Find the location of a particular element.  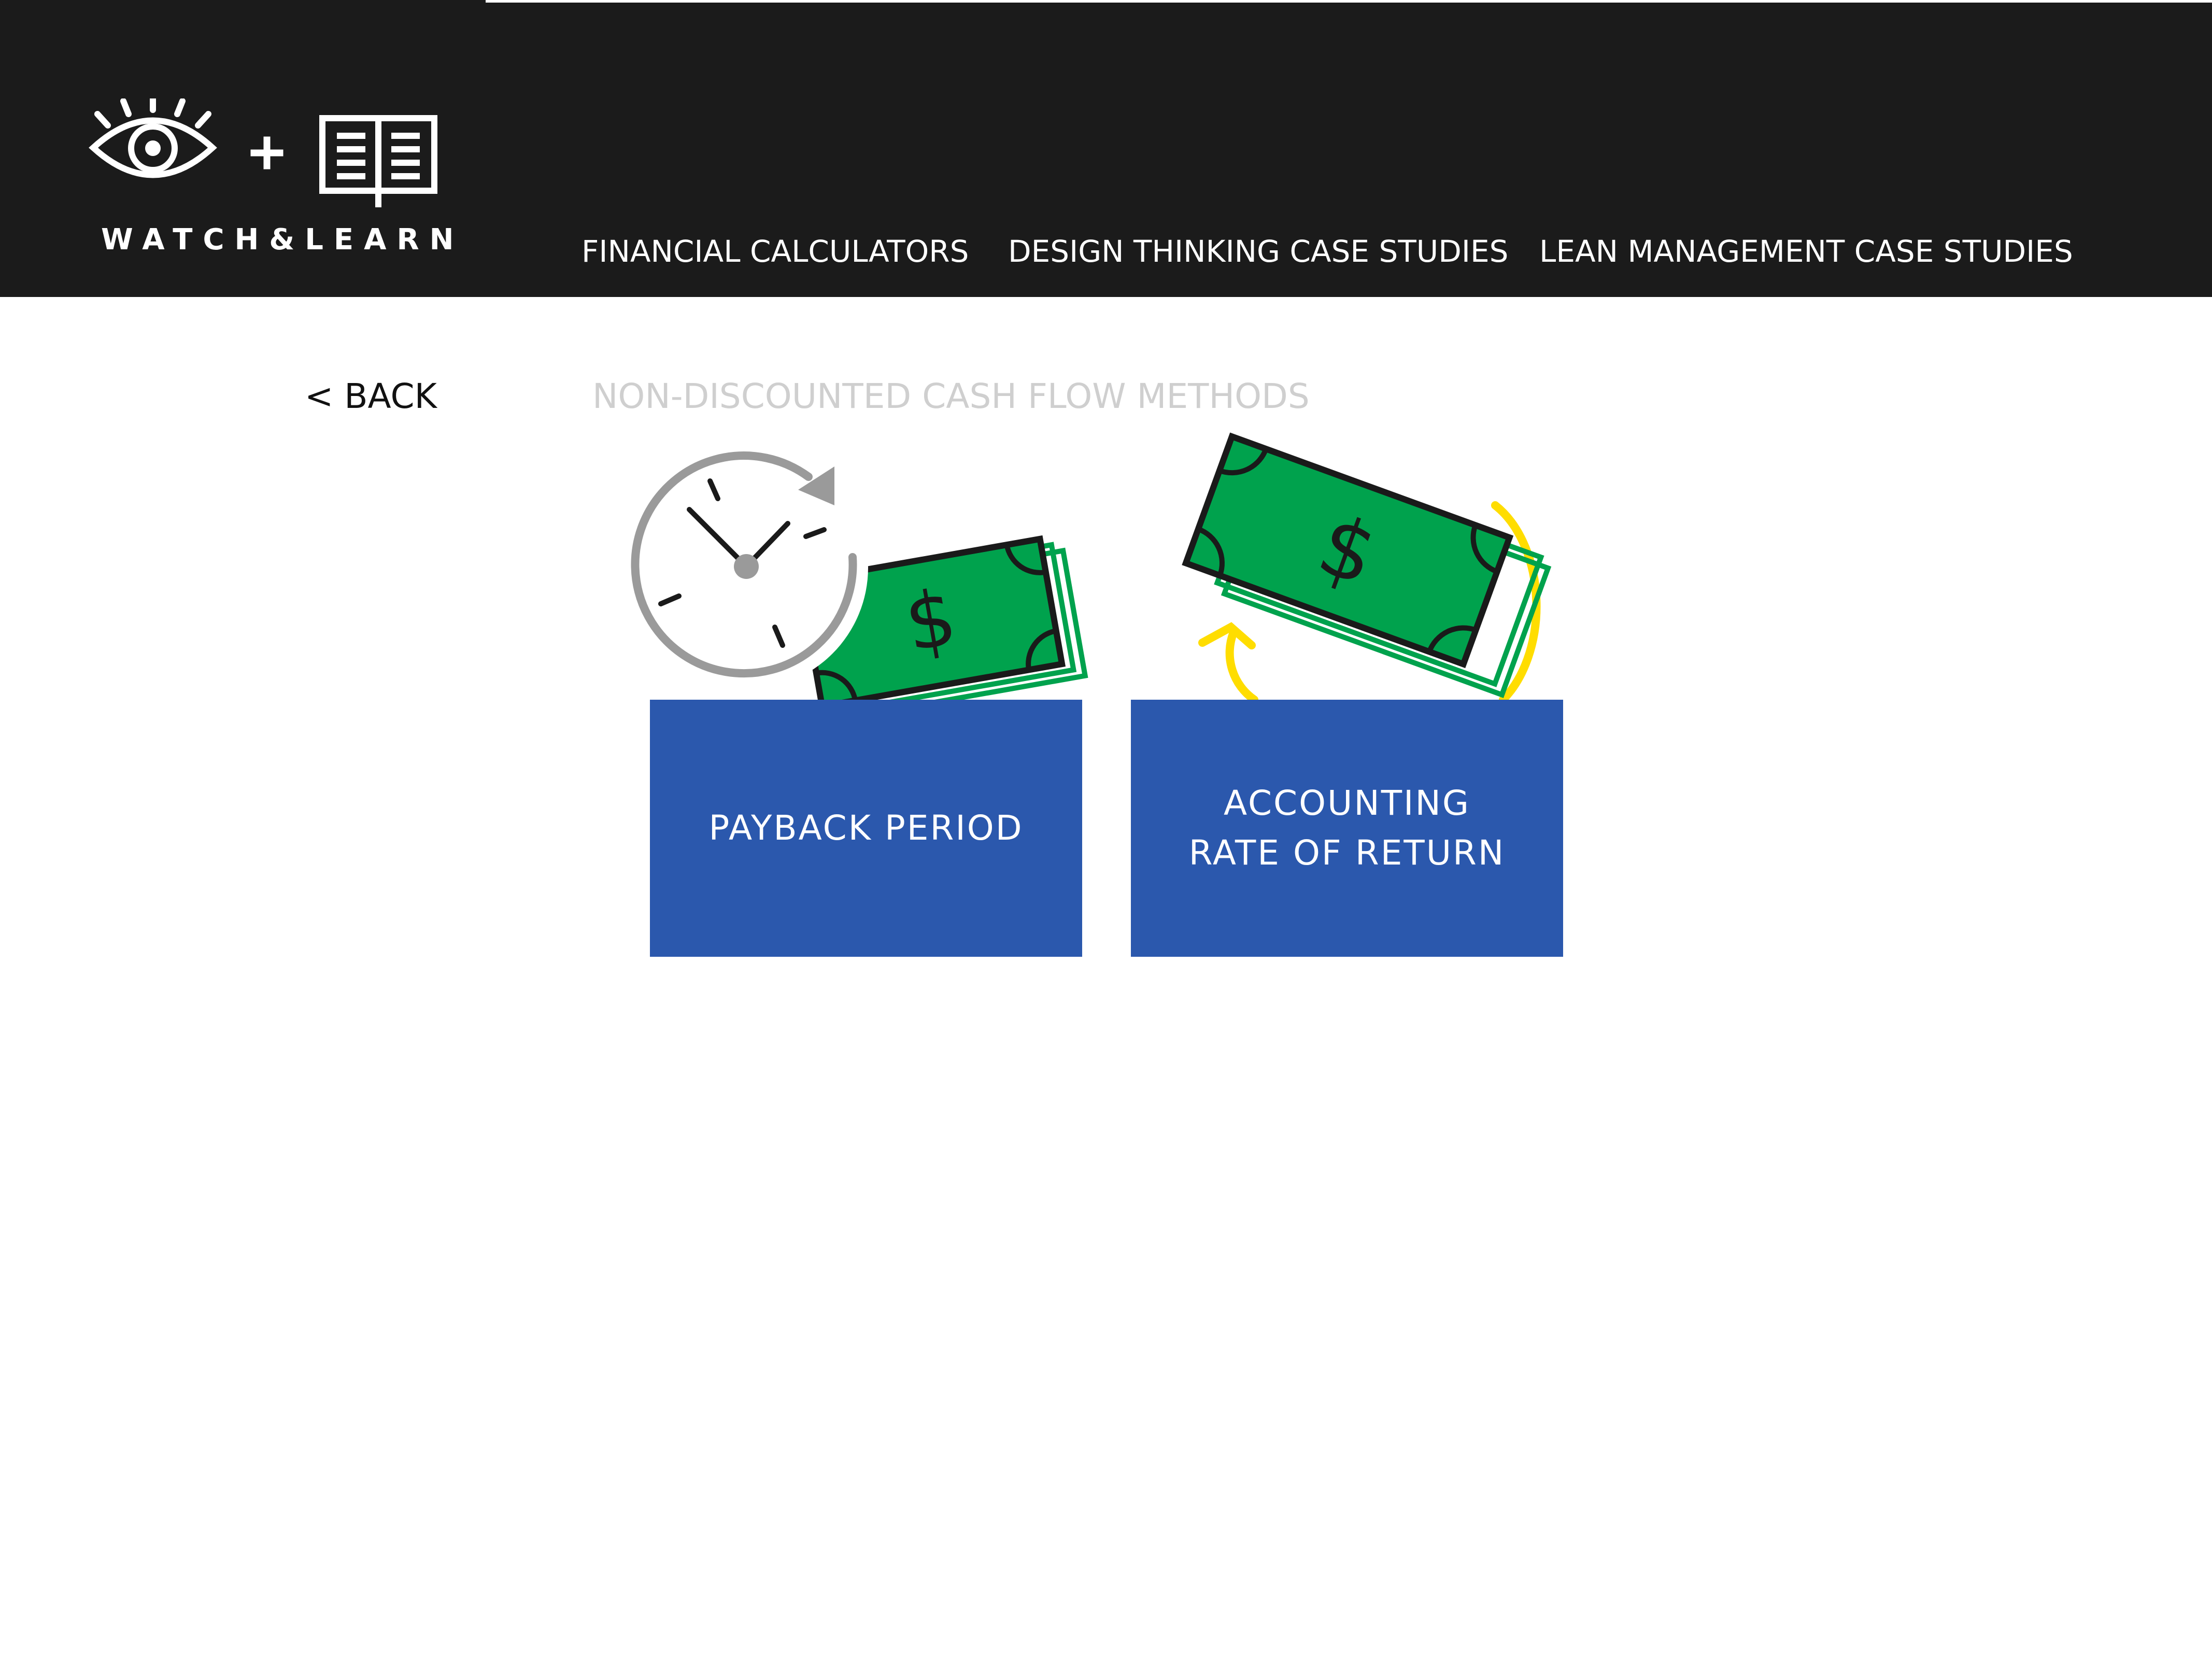

header-top-border is located at coordinates (1349, 2).